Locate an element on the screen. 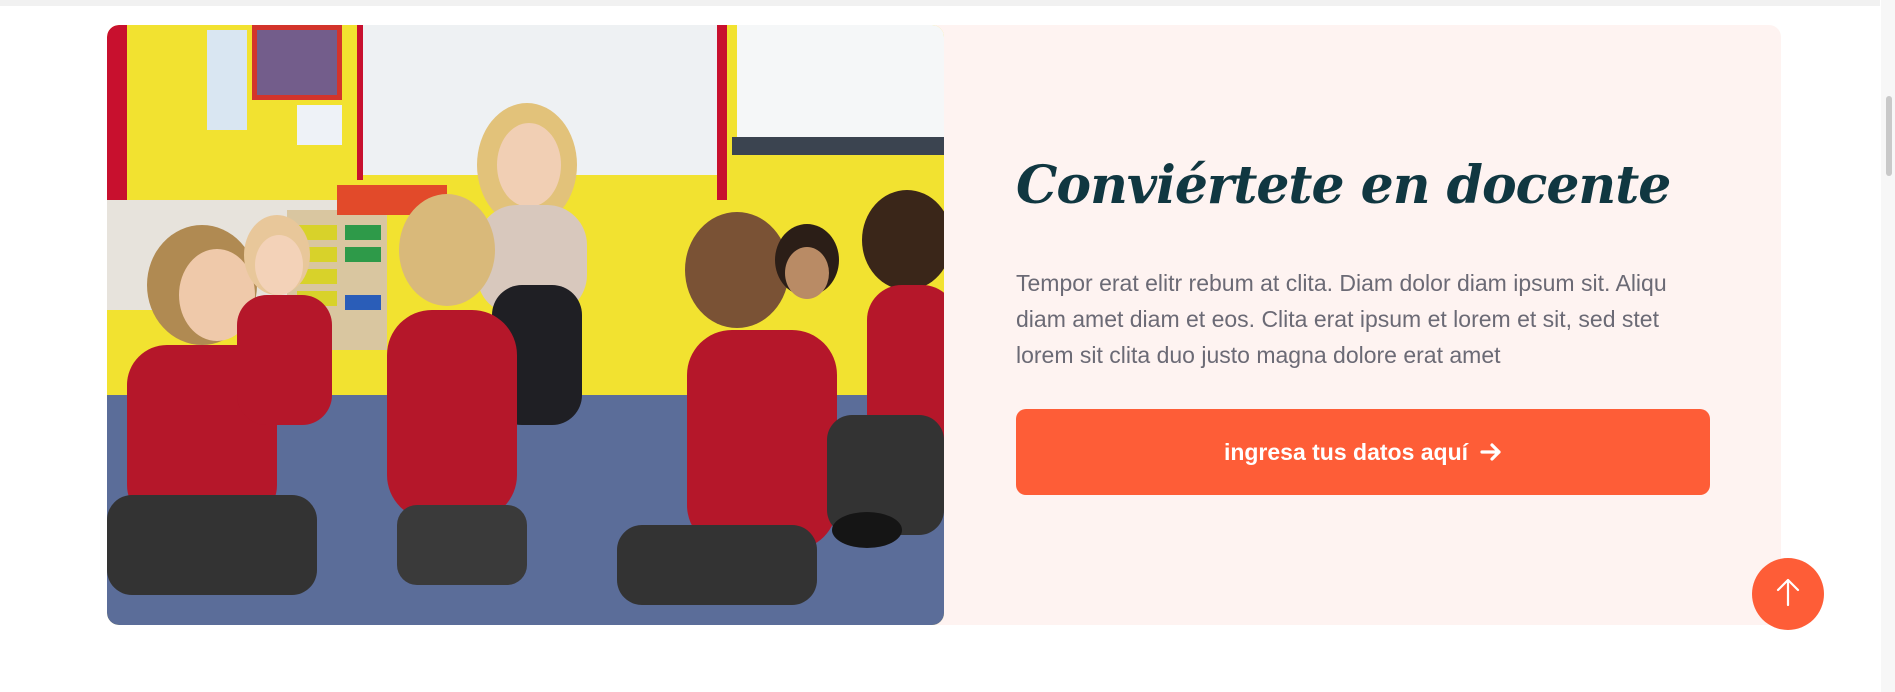 The width and height of the screenshot is (1895, 692). arrow-up-icon is located at coordinates (1788, 594).